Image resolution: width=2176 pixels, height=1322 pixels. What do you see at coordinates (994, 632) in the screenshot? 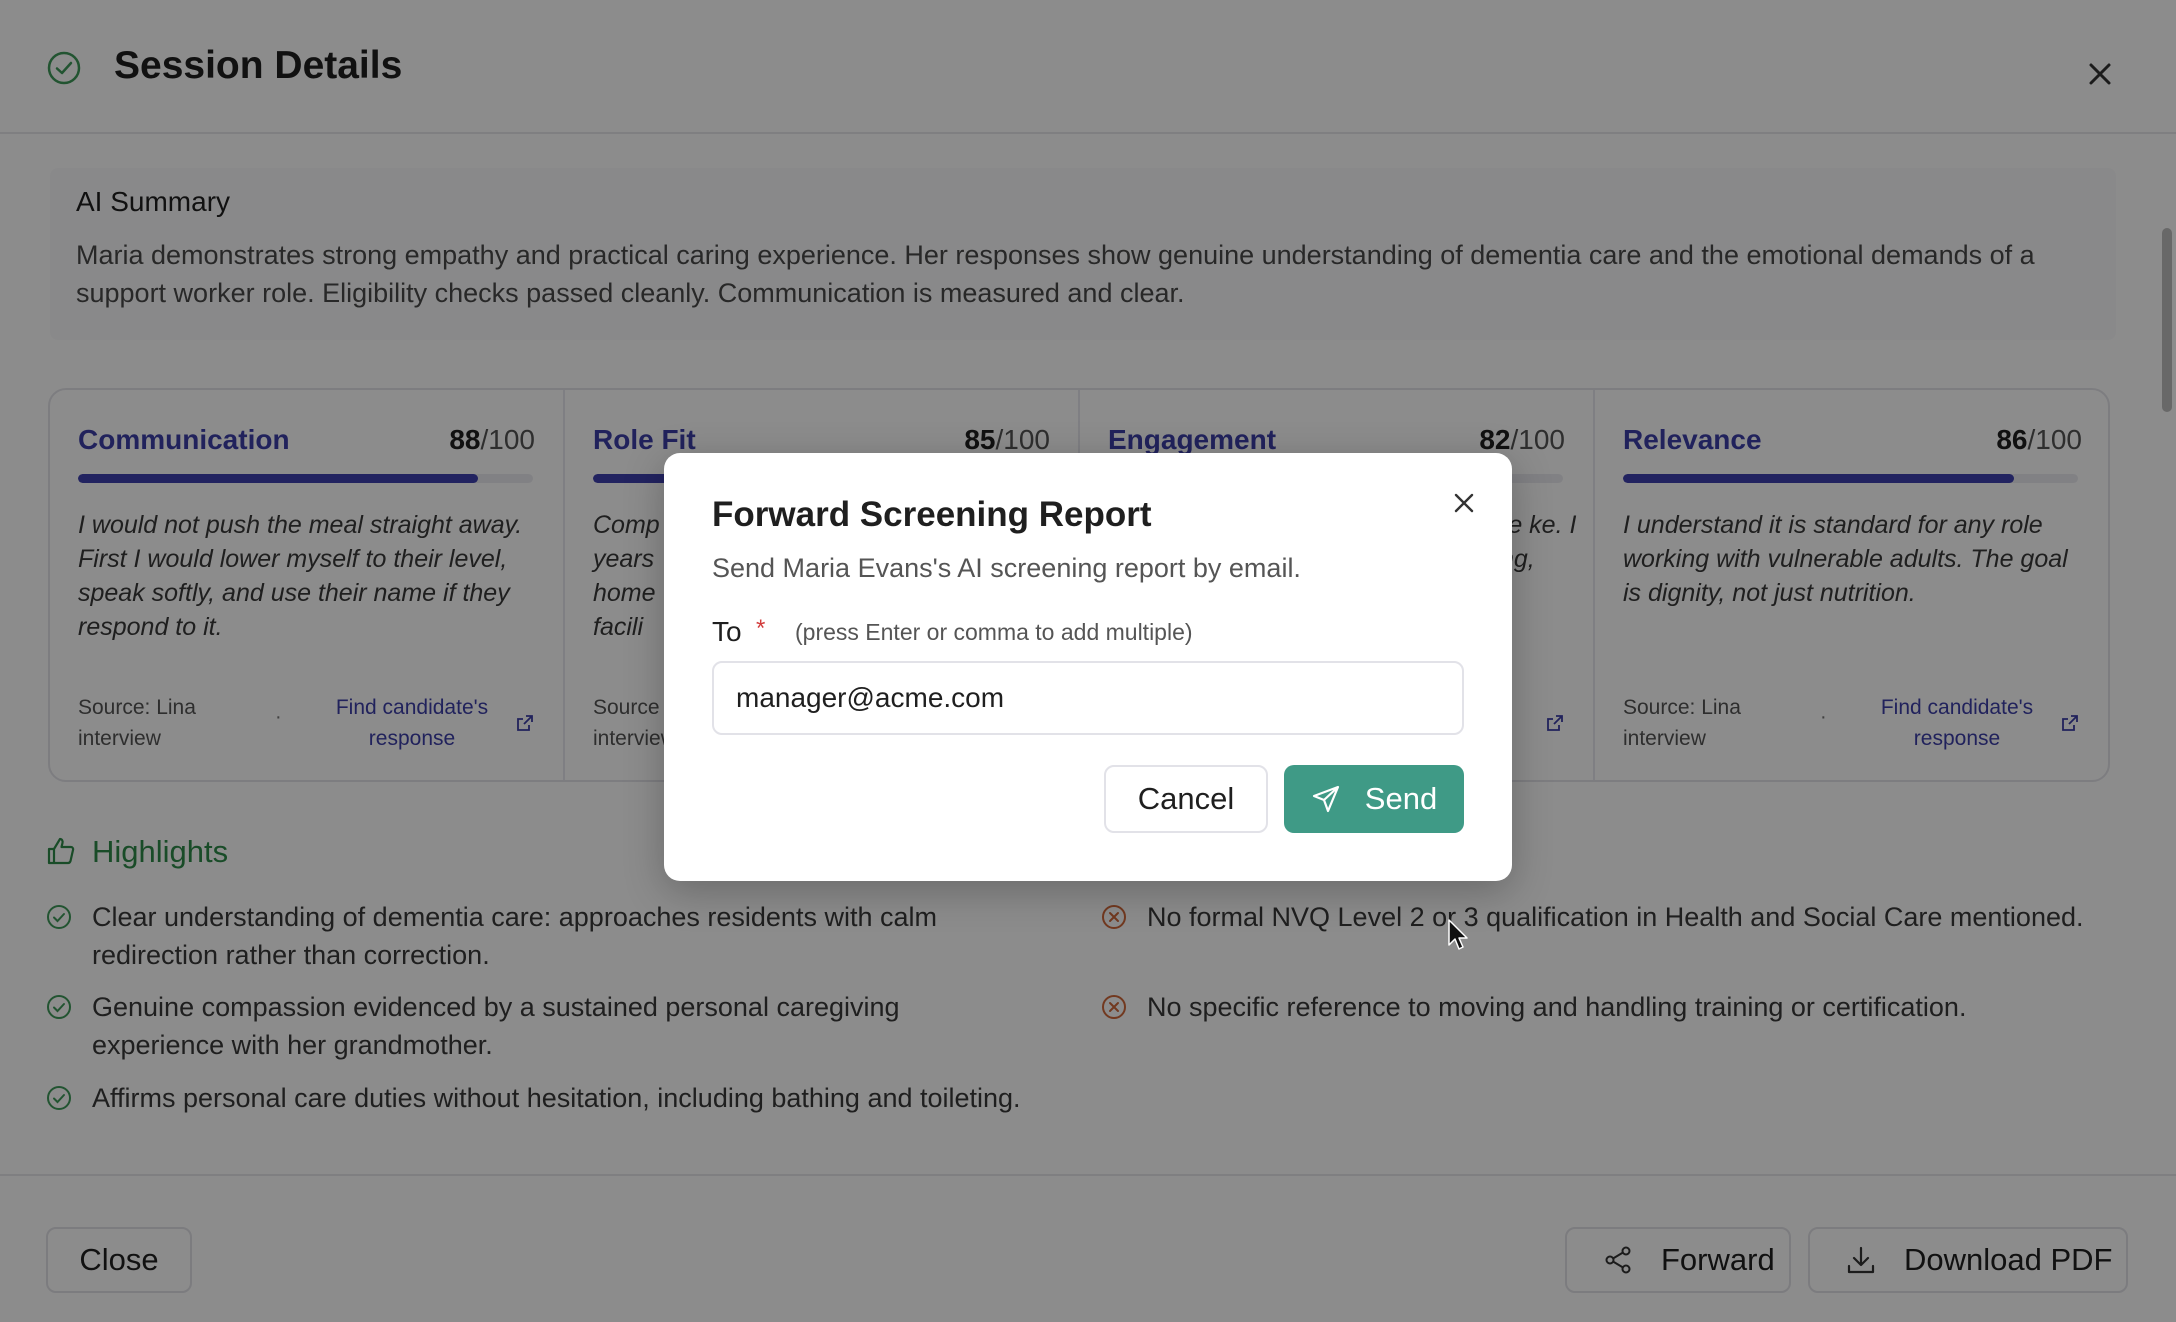
I see `to-hint: (press Enter or comma to add multiple)` at bounding box center [994, 632].